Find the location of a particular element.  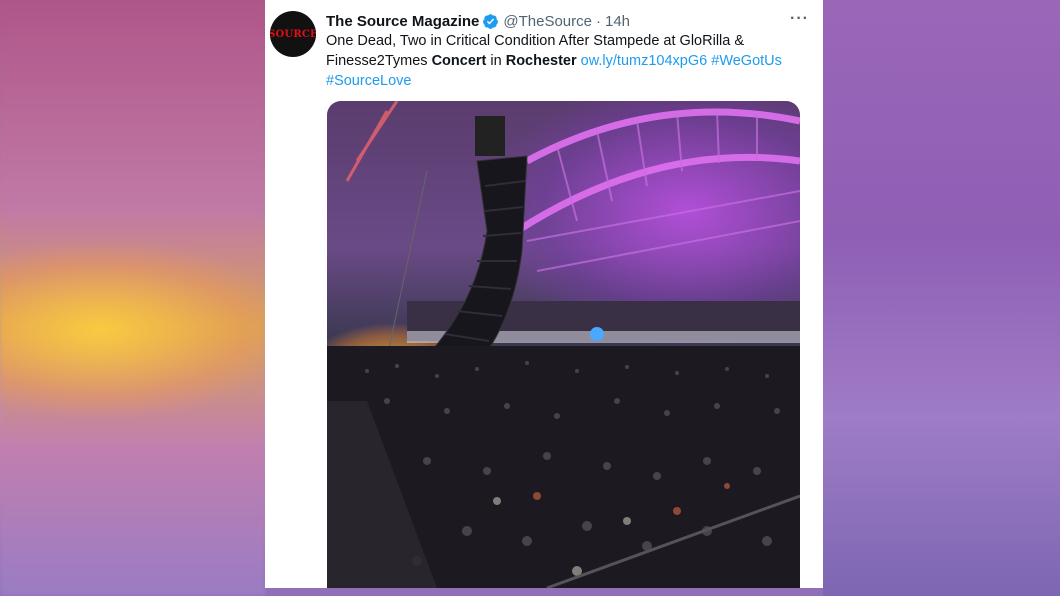

hashtag-wegotus: #WeGotUs is located at coordinates (746, 61).